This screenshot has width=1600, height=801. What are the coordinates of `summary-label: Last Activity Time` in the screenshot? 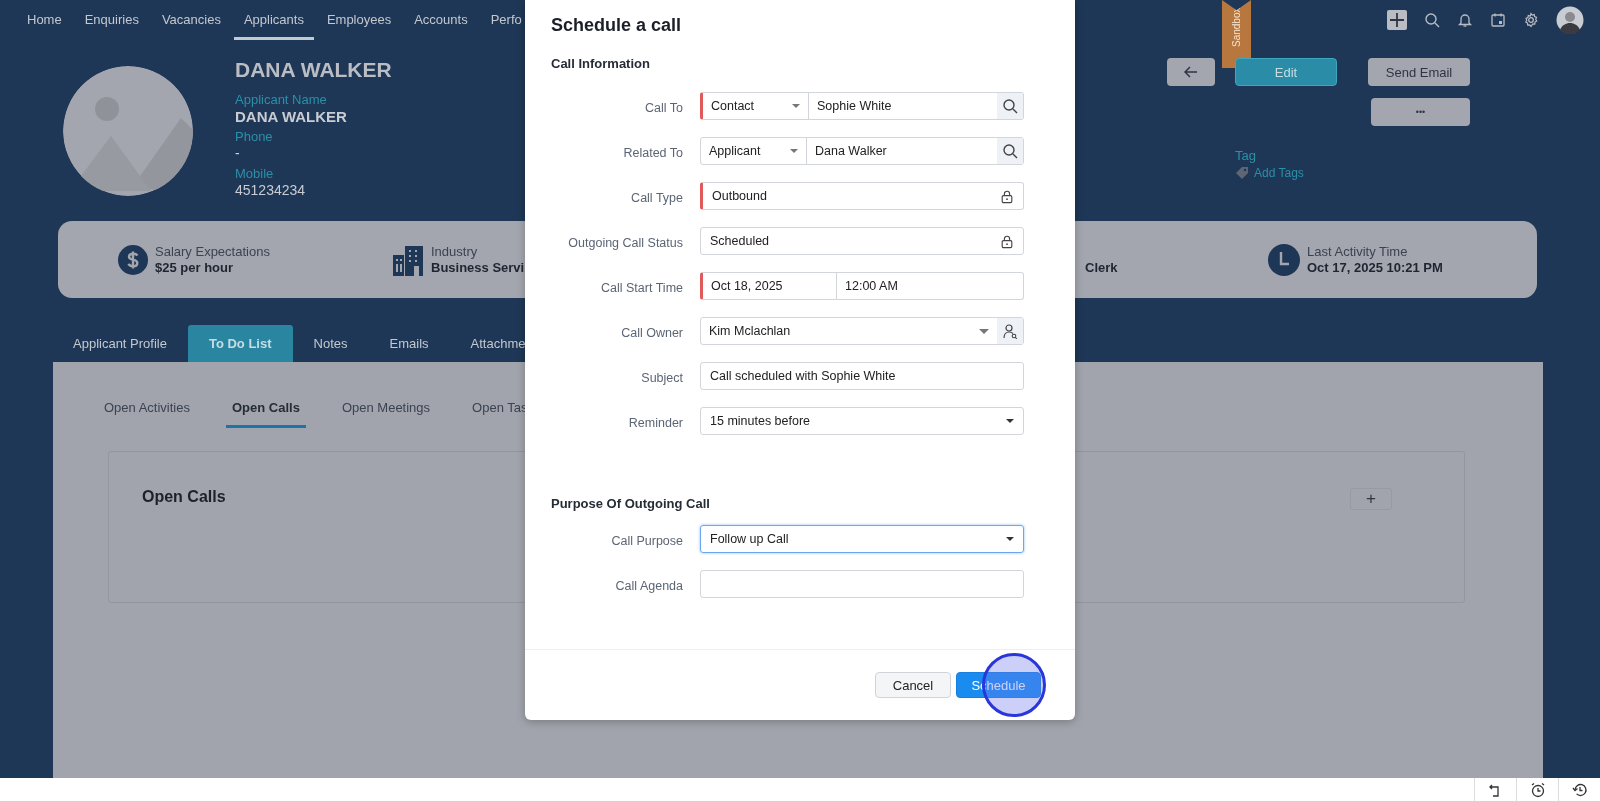 It's located at (1358, 251).